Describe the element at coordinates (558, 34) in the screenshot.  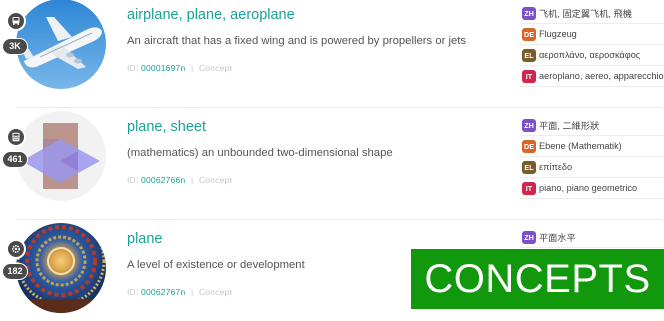
I see `translation-text: Flugzeug` at that location.